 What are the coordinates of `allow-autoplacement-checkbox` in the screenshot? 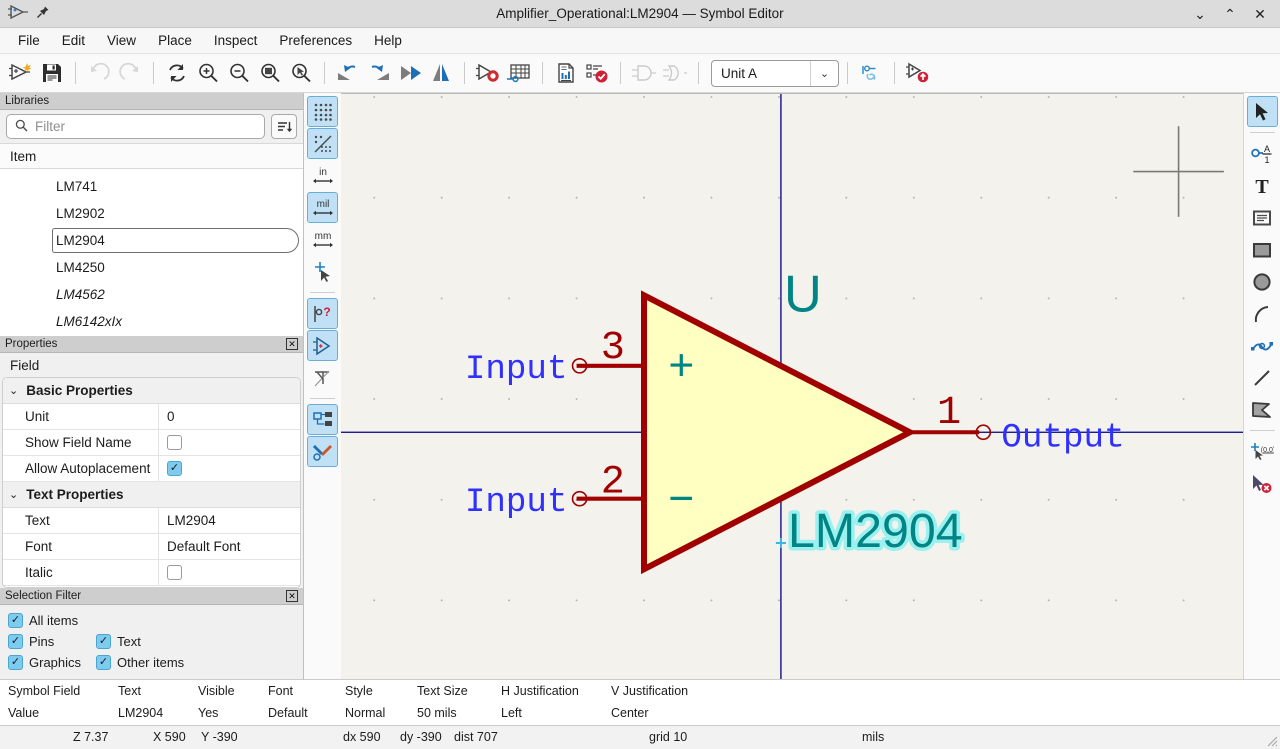 It's located at (174, 468).